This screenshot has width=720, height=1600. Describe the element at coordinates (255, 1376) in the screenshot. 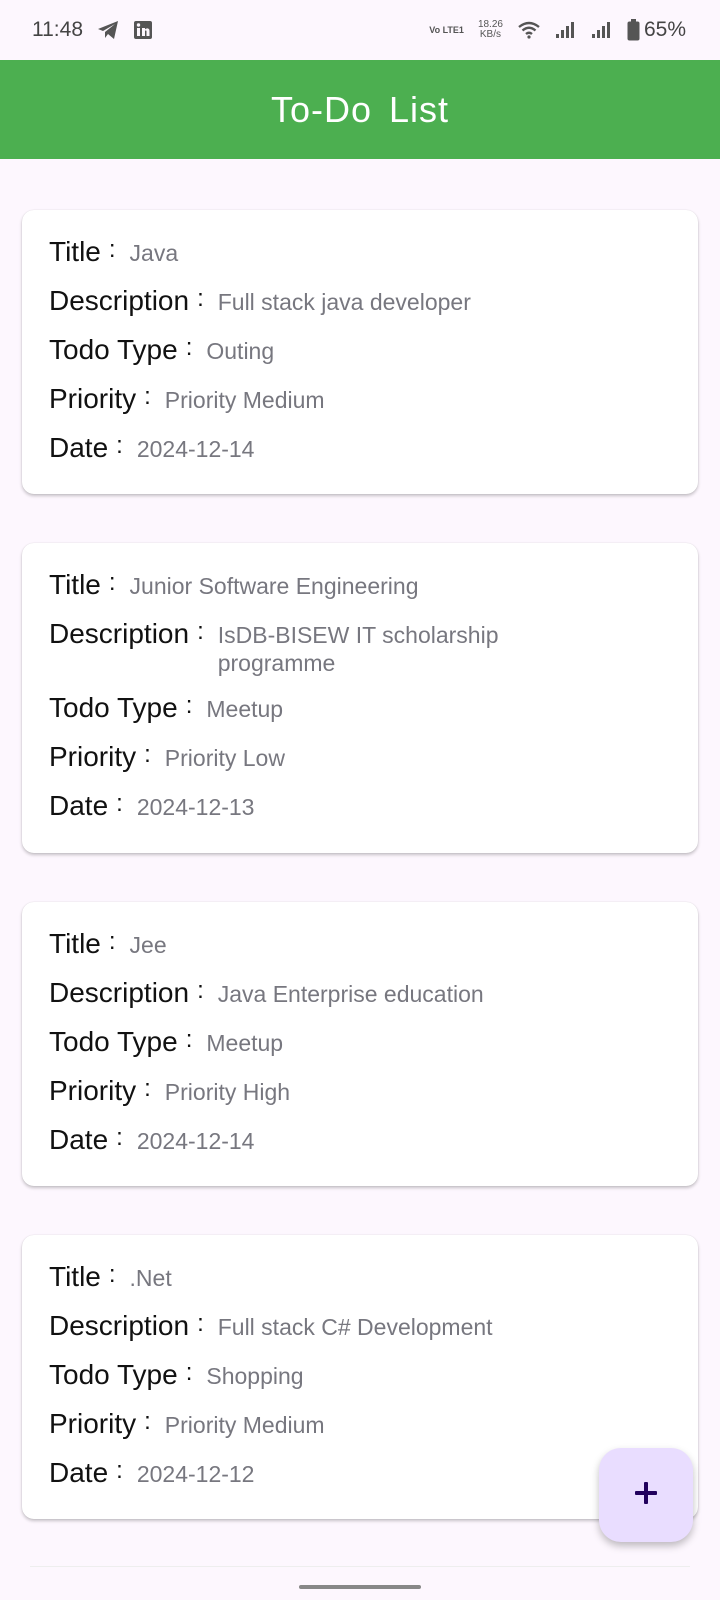

I see `todo-type: Shopping` at that location.